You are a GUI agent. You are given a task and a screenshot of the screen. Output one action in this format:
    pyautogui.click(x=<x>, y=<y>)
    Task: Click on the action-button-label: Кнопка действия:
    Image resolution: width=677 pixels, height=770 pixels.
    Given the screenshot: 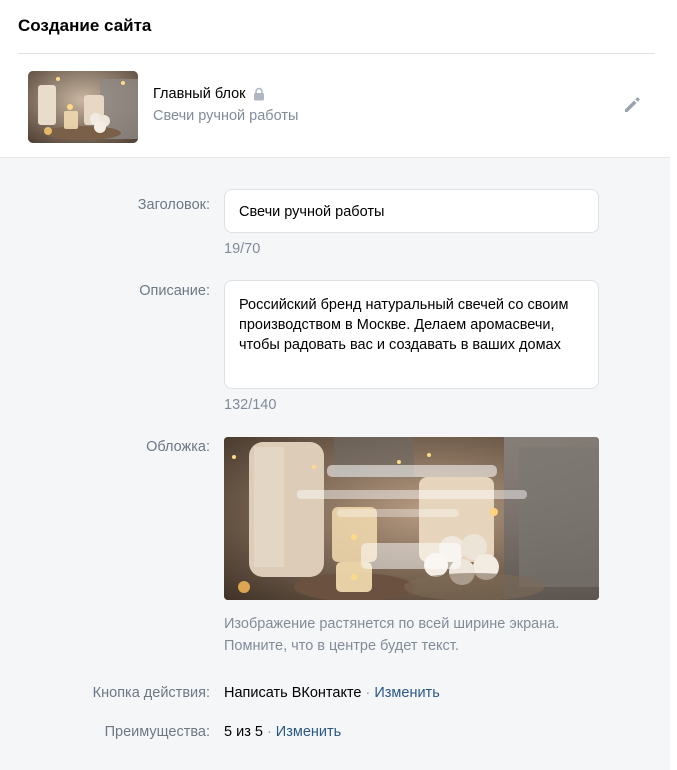 What is the action you would take?
    pyautogui.click(x=151, y=693)
    